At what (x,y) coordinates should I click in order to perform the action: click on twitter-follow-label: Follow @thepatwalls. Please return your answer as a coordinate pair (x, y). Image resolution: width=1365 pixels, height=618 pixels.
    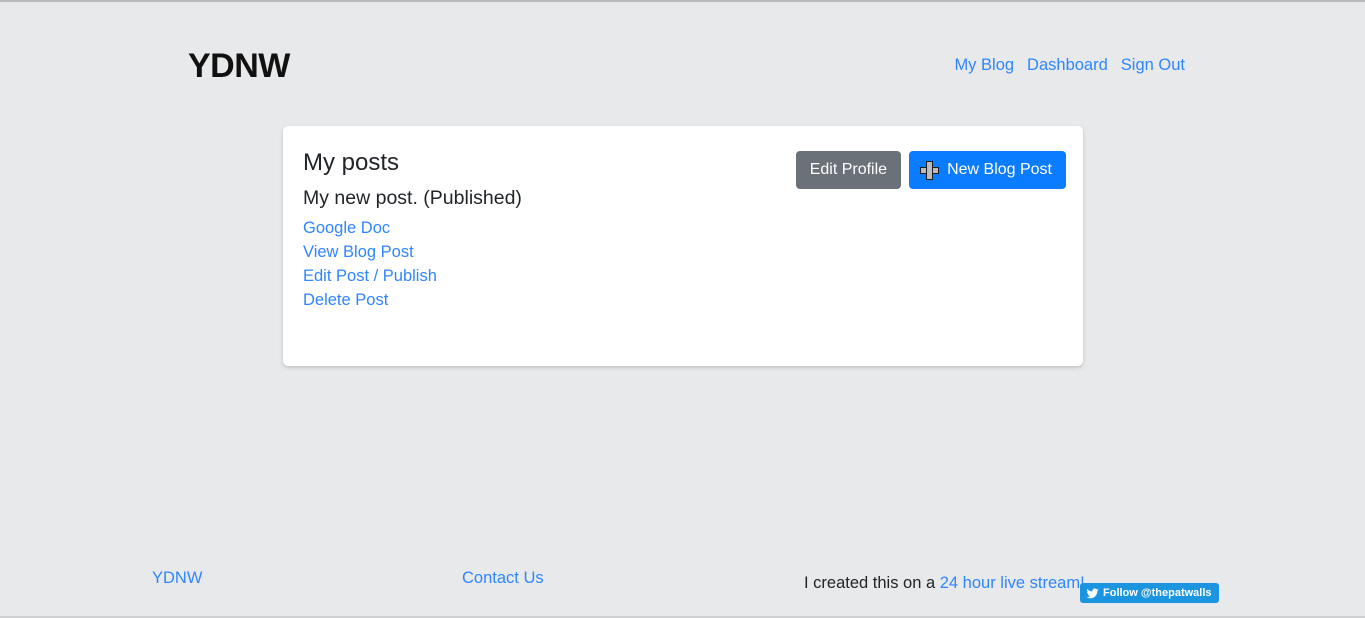
    Looking at the image, I should click on (1157, 593).